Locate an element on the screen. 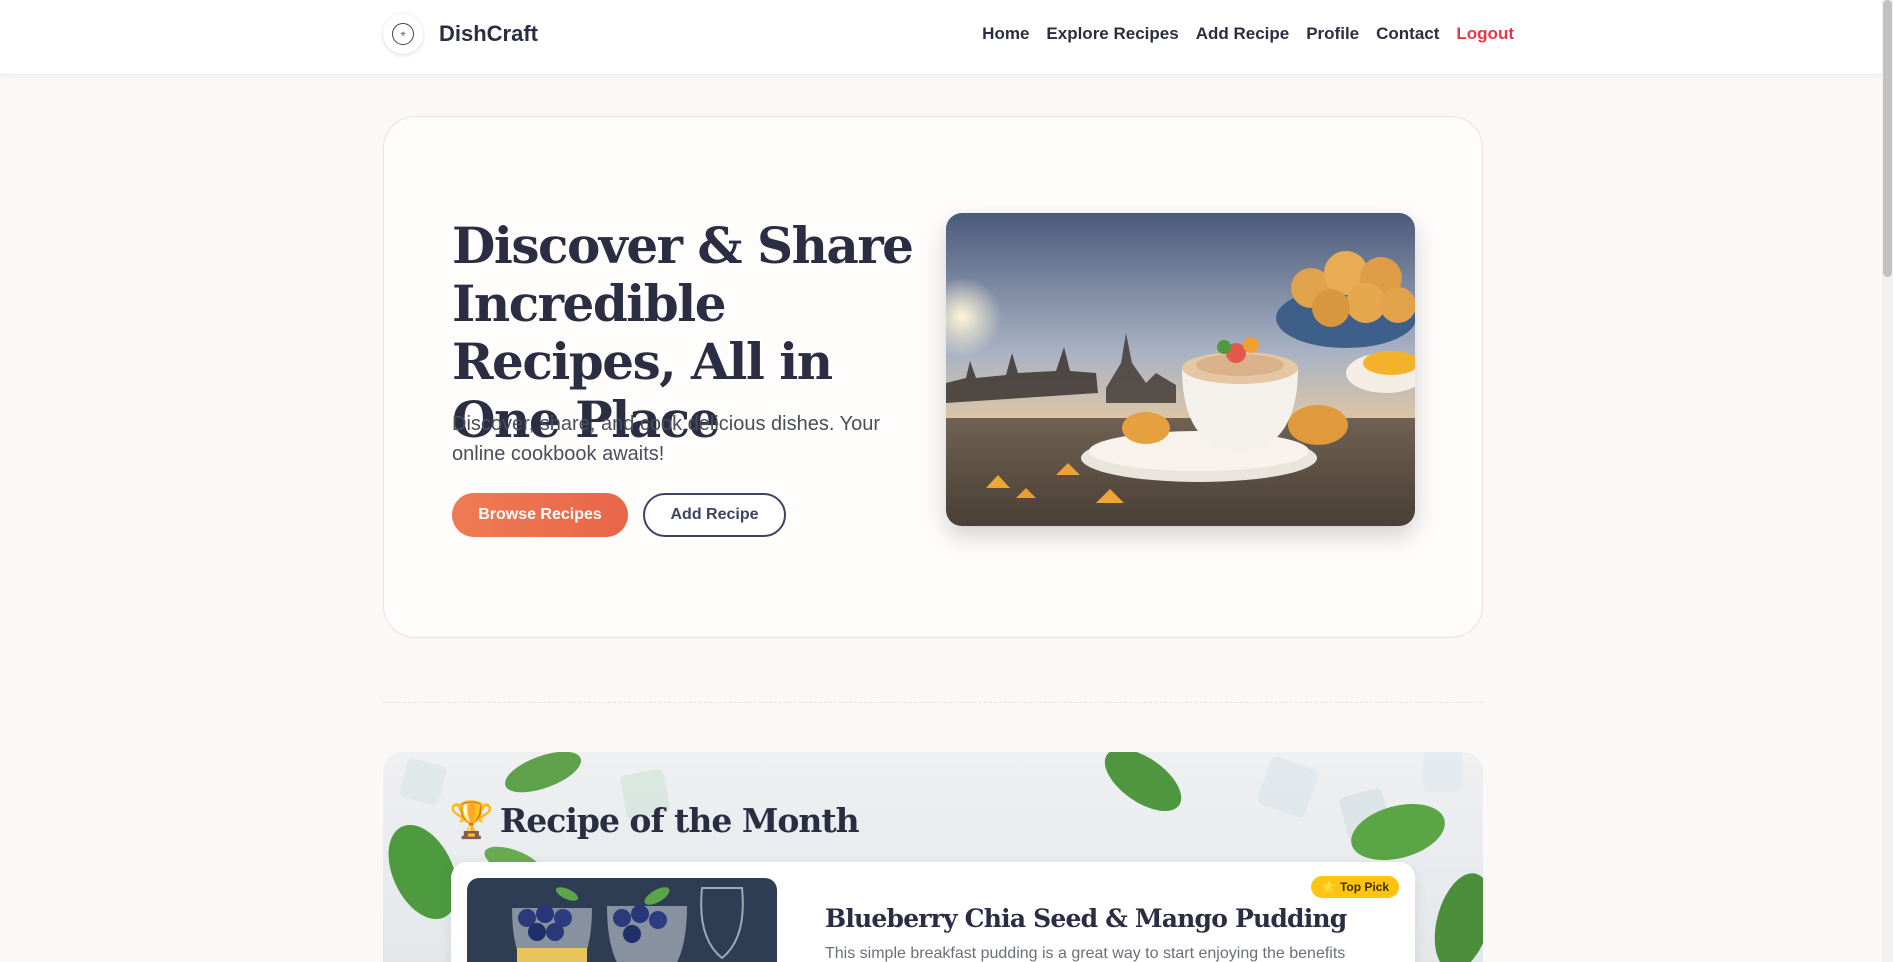 The height and width of the screenshot is (962, 1893). page-scrollbar is located at coordinates (1887, 481).